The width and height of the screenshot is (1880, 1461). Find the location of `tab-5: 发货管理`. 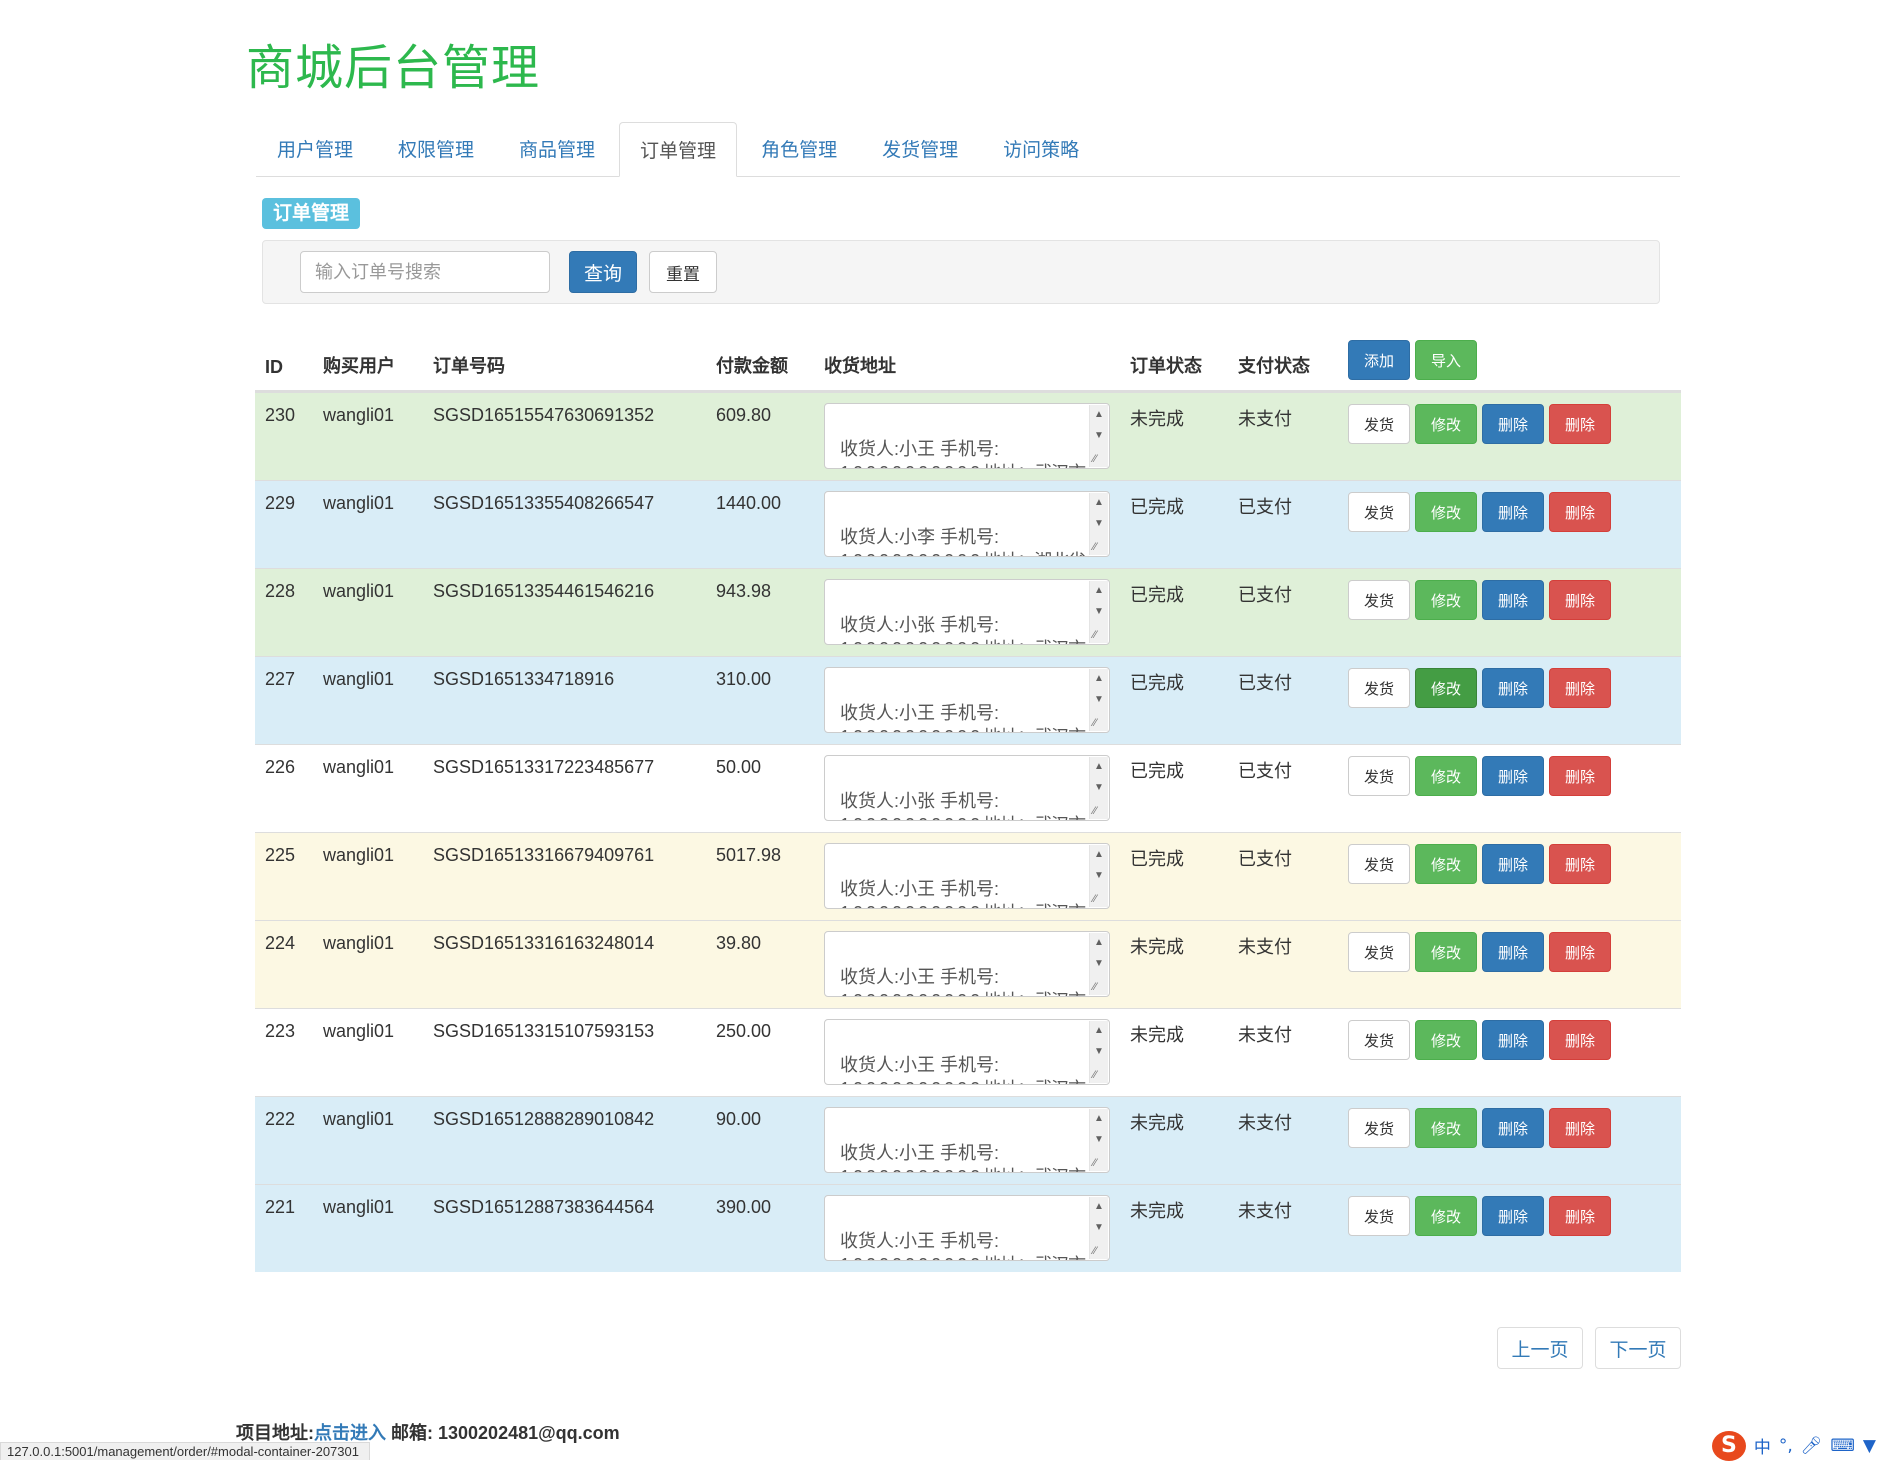

tab-5: 发货管理 is located at coordinates (920, 148).